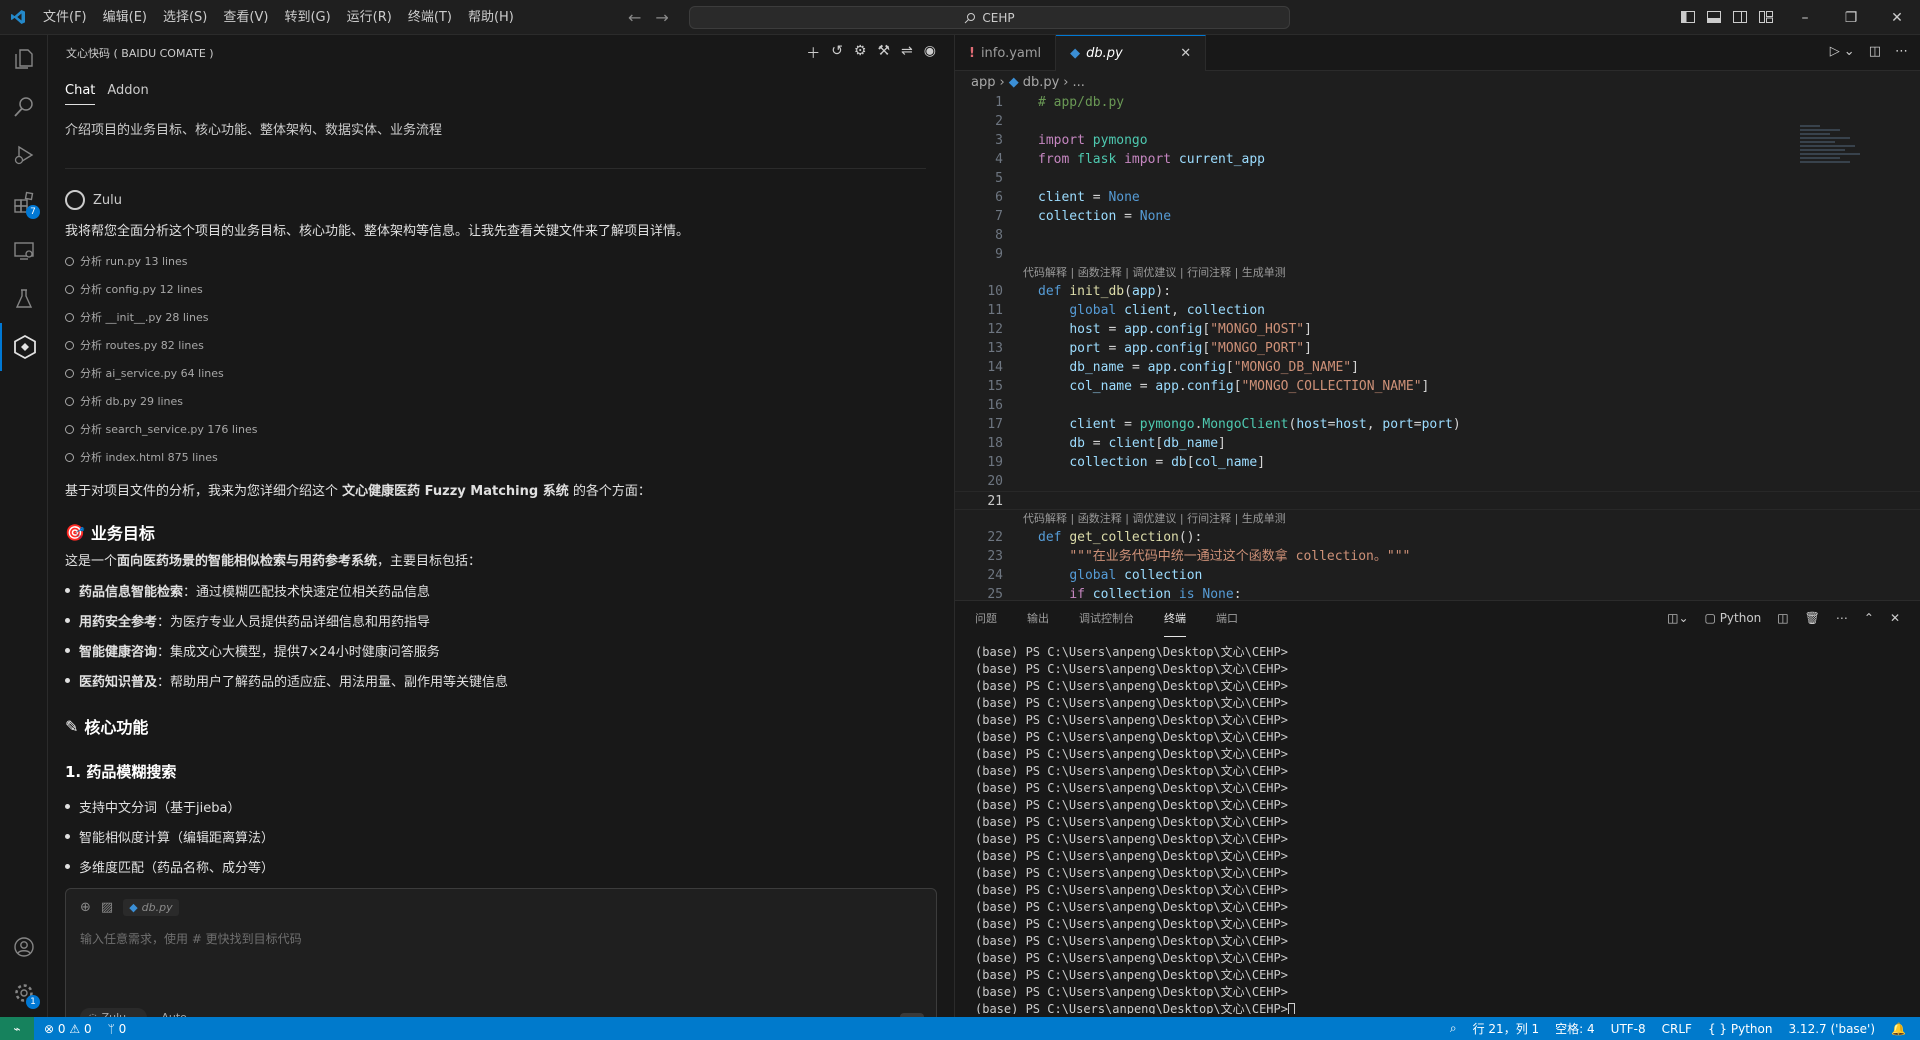 The image size is (1920, 1040). I want to click on restore-icon: ❐, so click(1851, 17).